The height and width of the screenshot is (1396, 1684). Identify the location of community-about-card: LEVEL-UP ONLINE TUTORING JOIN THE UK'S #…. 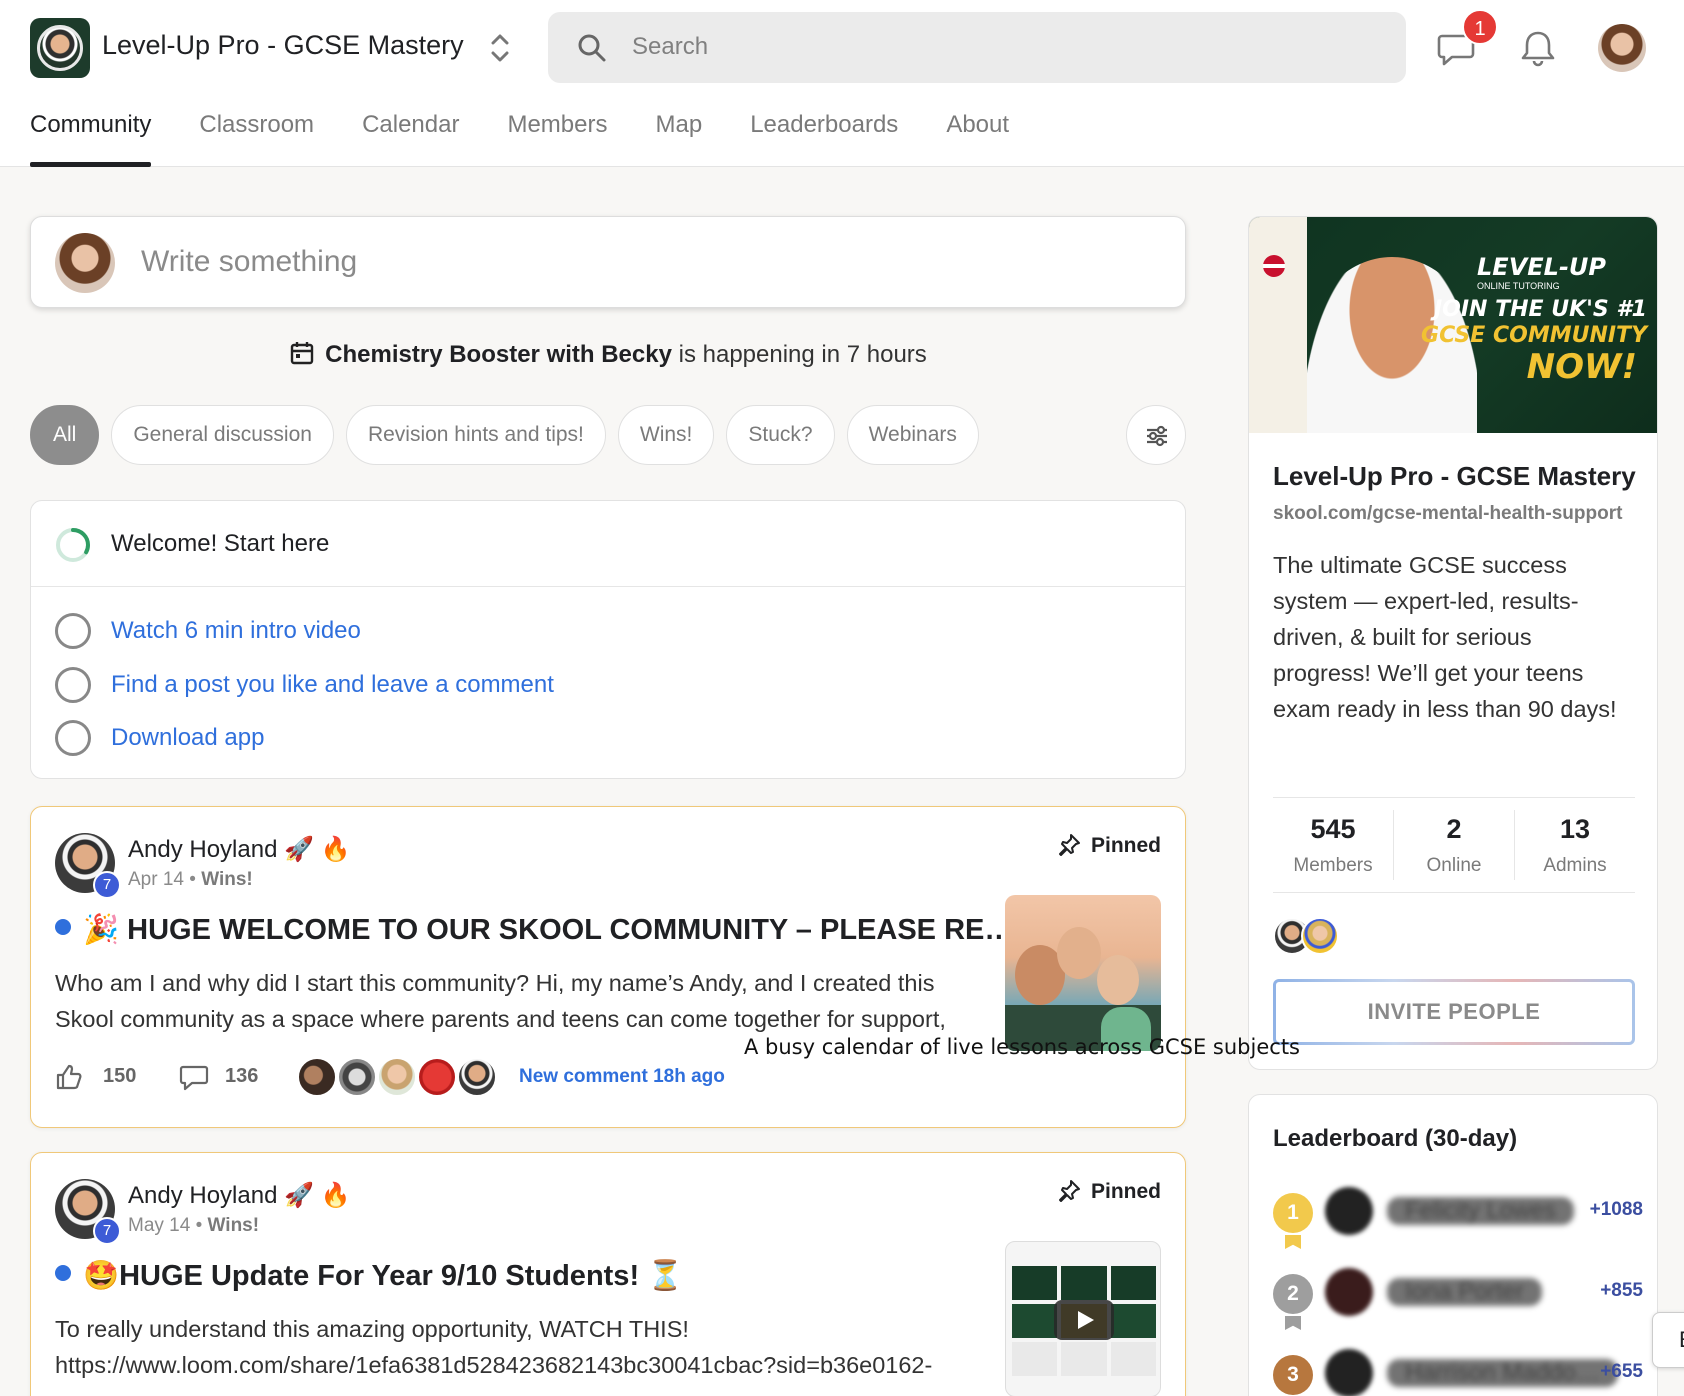
(1453, 643).